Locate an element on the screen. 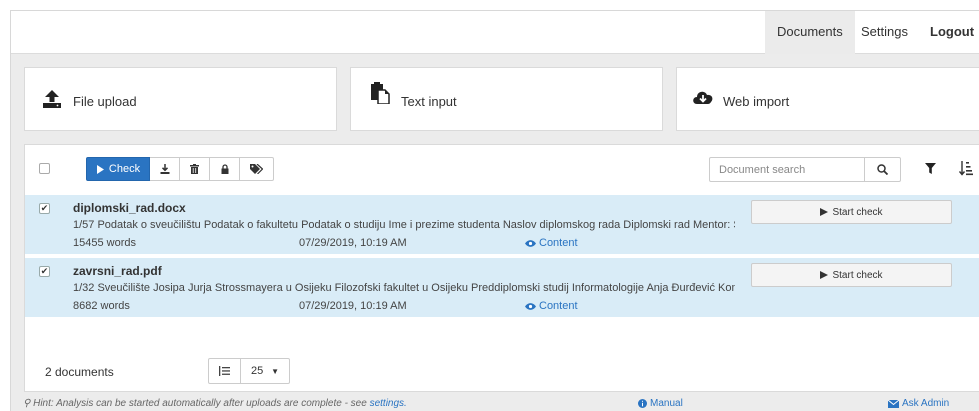  document-count: 2 documents is located at coordinates (79, 372).